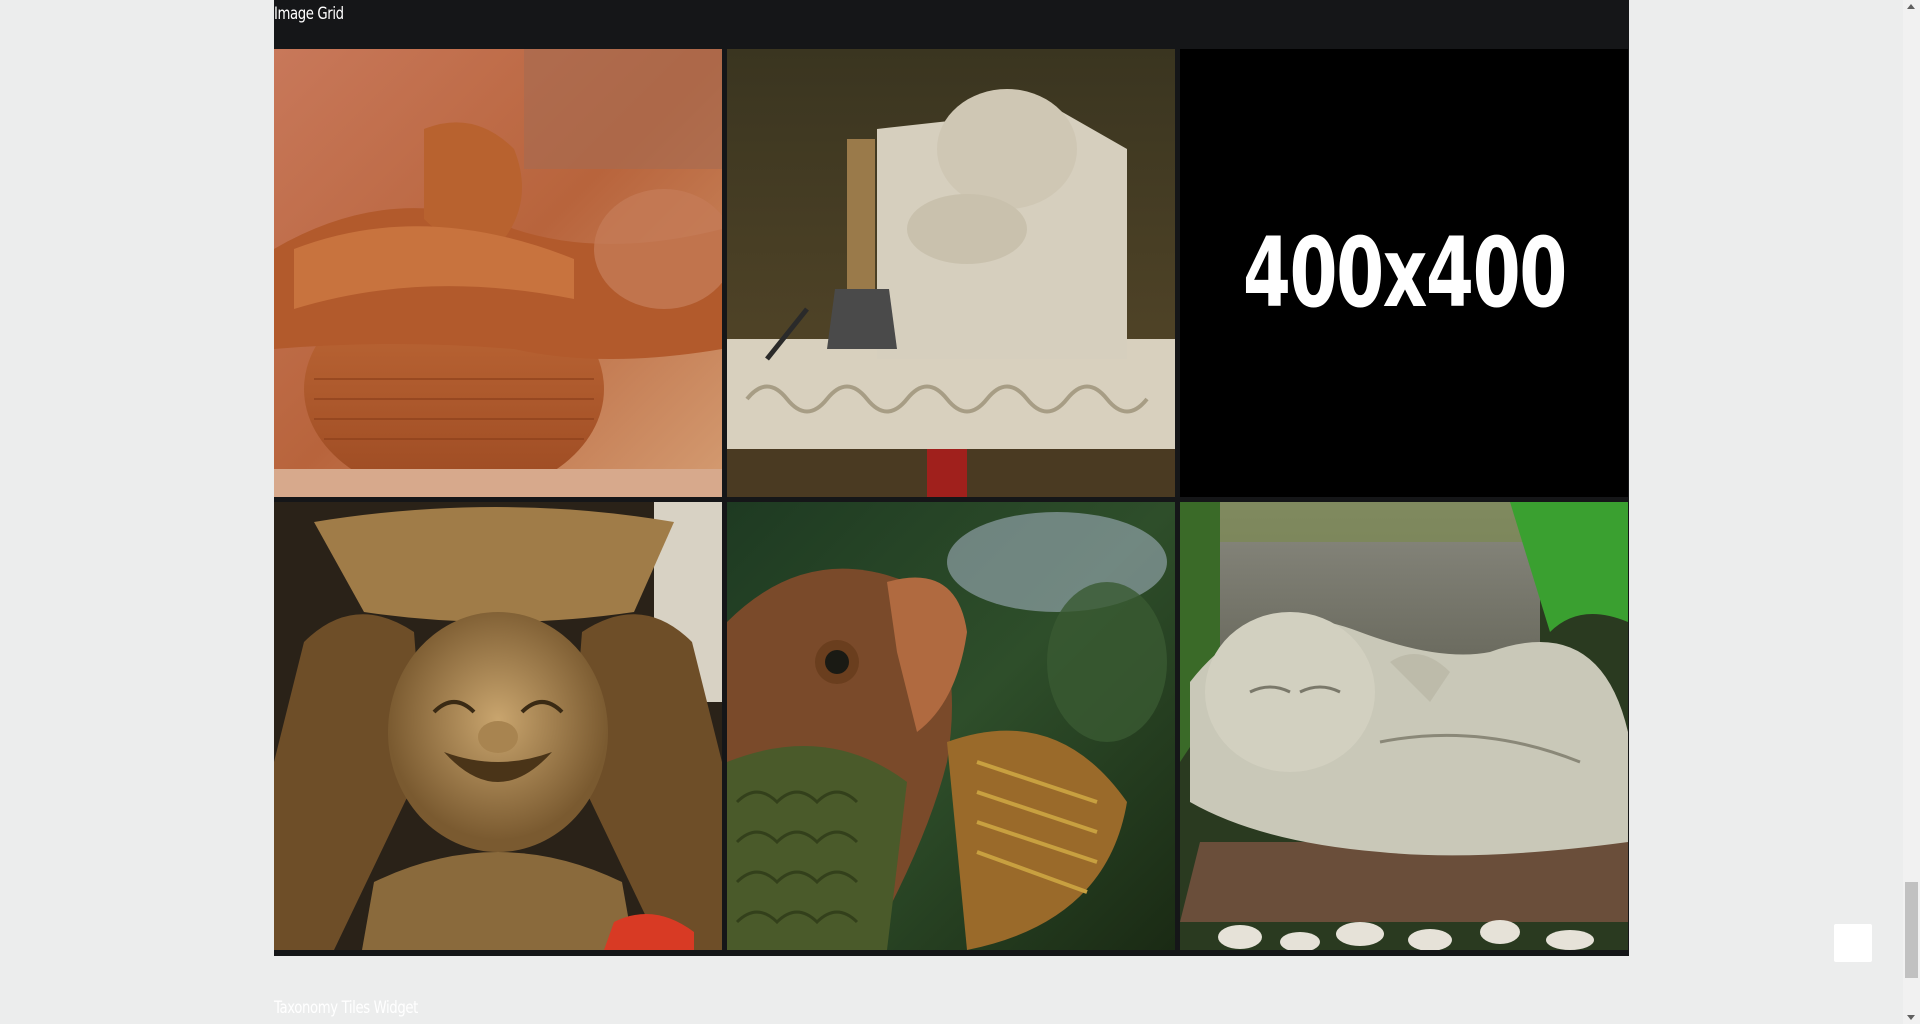 The width and height of the screenshot is (1920, 1024). I want to click on grid-image-placeholder: 400x400, so click(1404, 273).